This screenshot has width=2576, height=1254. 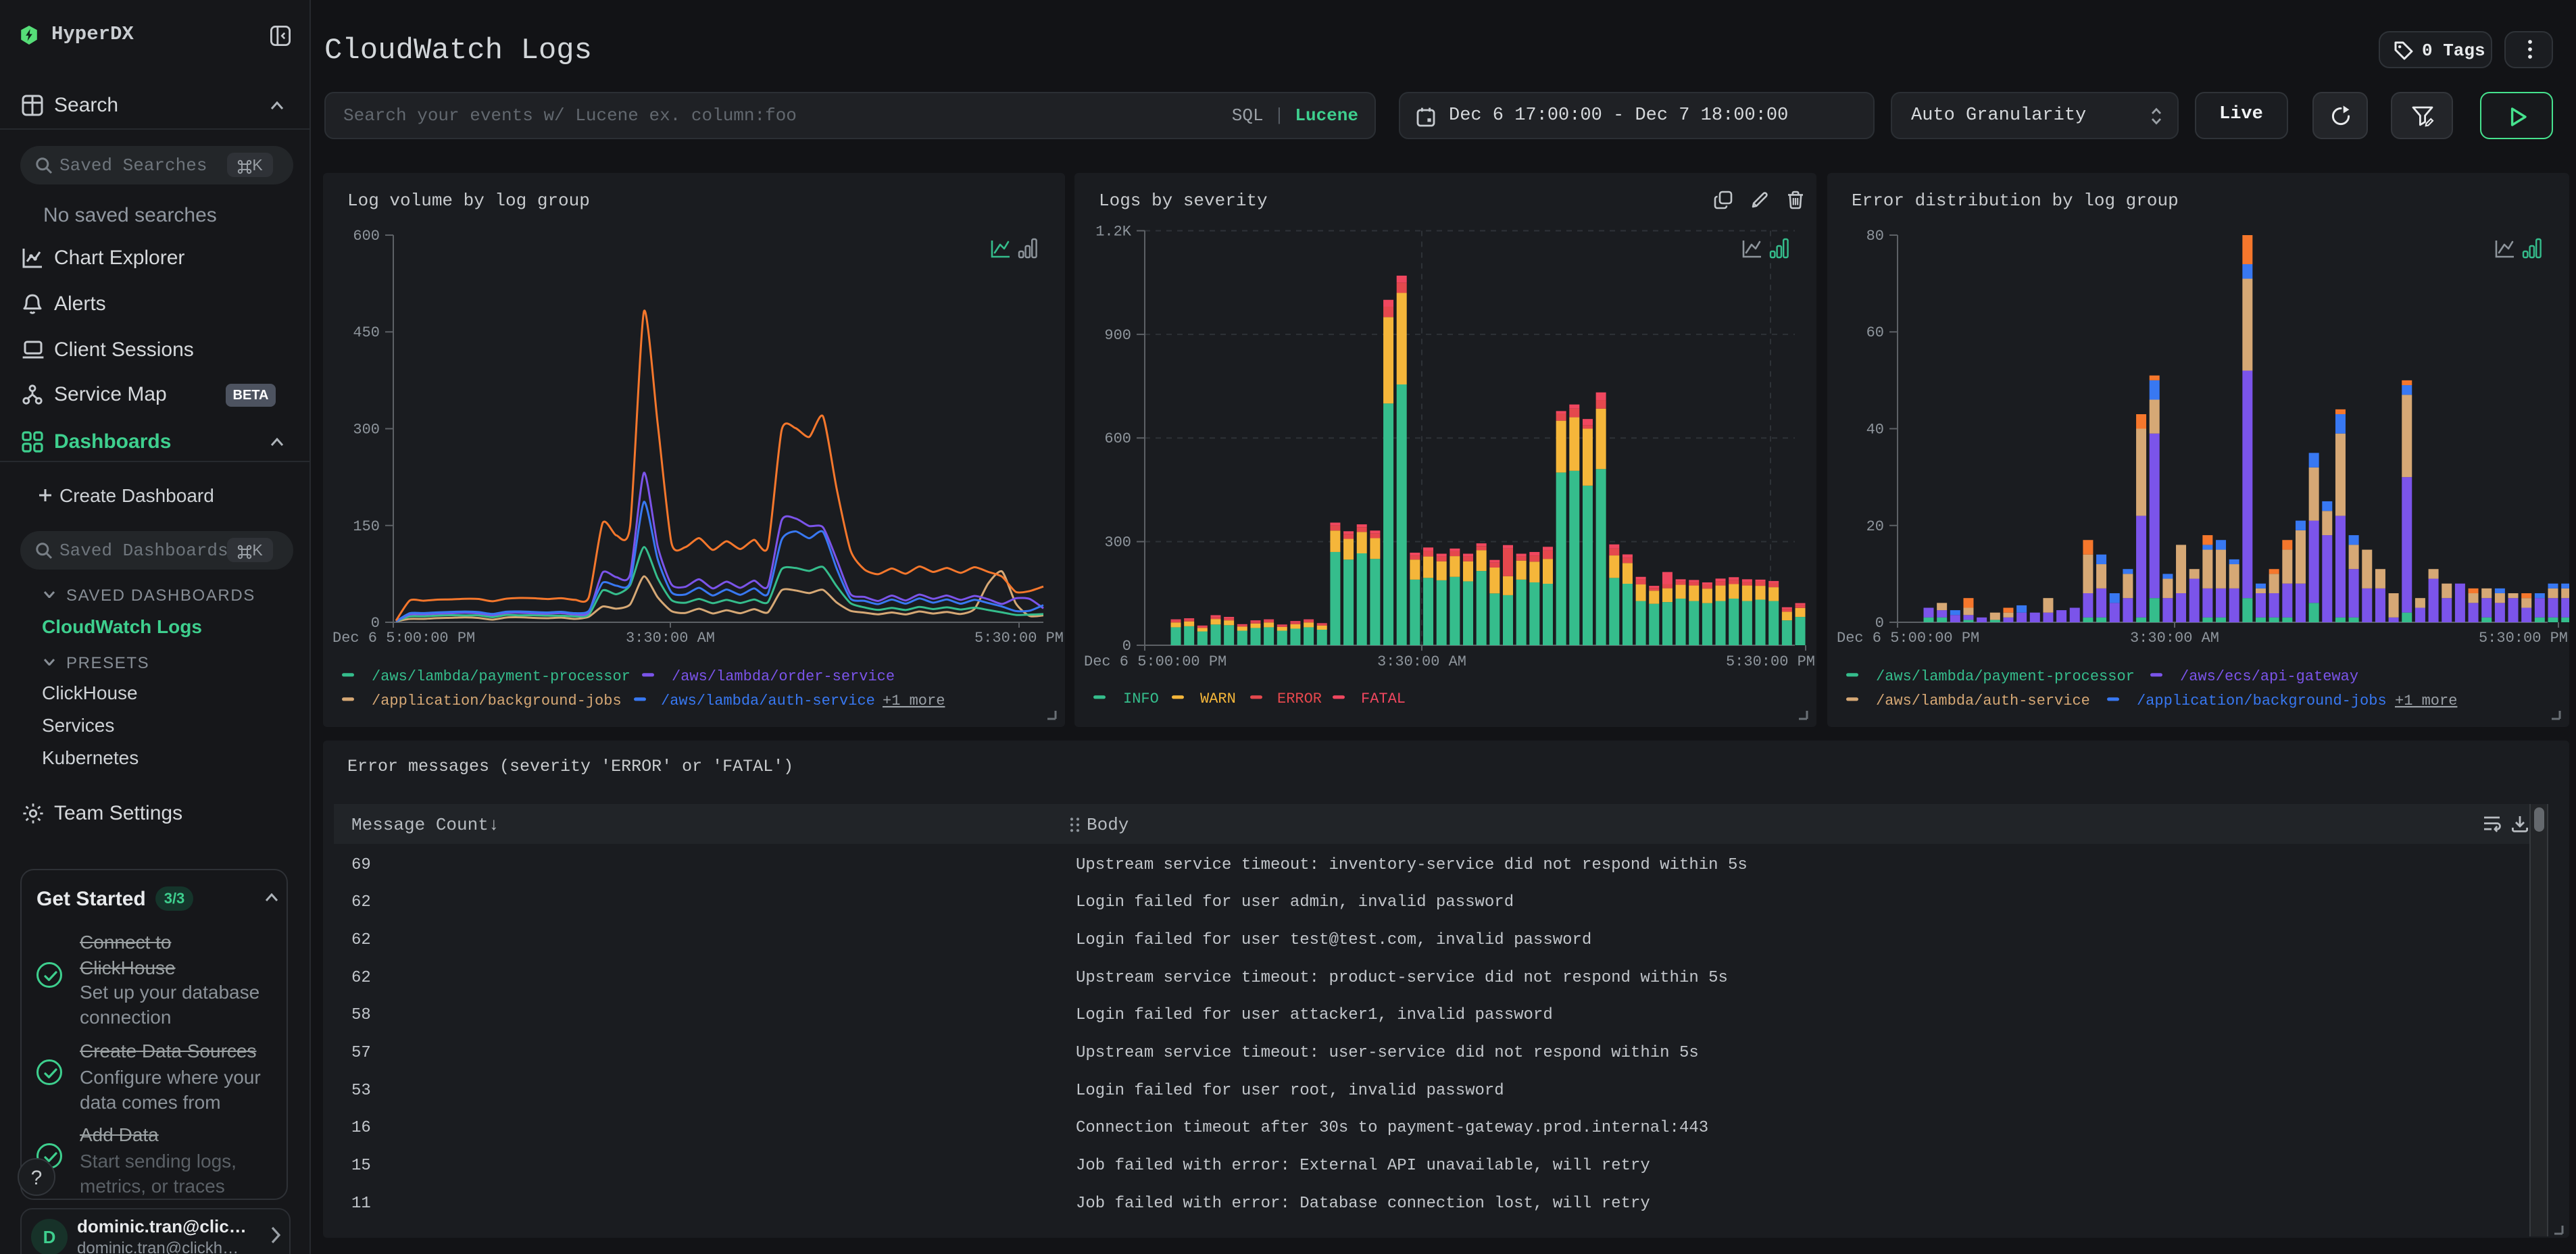 What do you see at coordinates (1118, 335) in the screenshot?
I see `svg-text: 900` at bounding box center [1118, 335].